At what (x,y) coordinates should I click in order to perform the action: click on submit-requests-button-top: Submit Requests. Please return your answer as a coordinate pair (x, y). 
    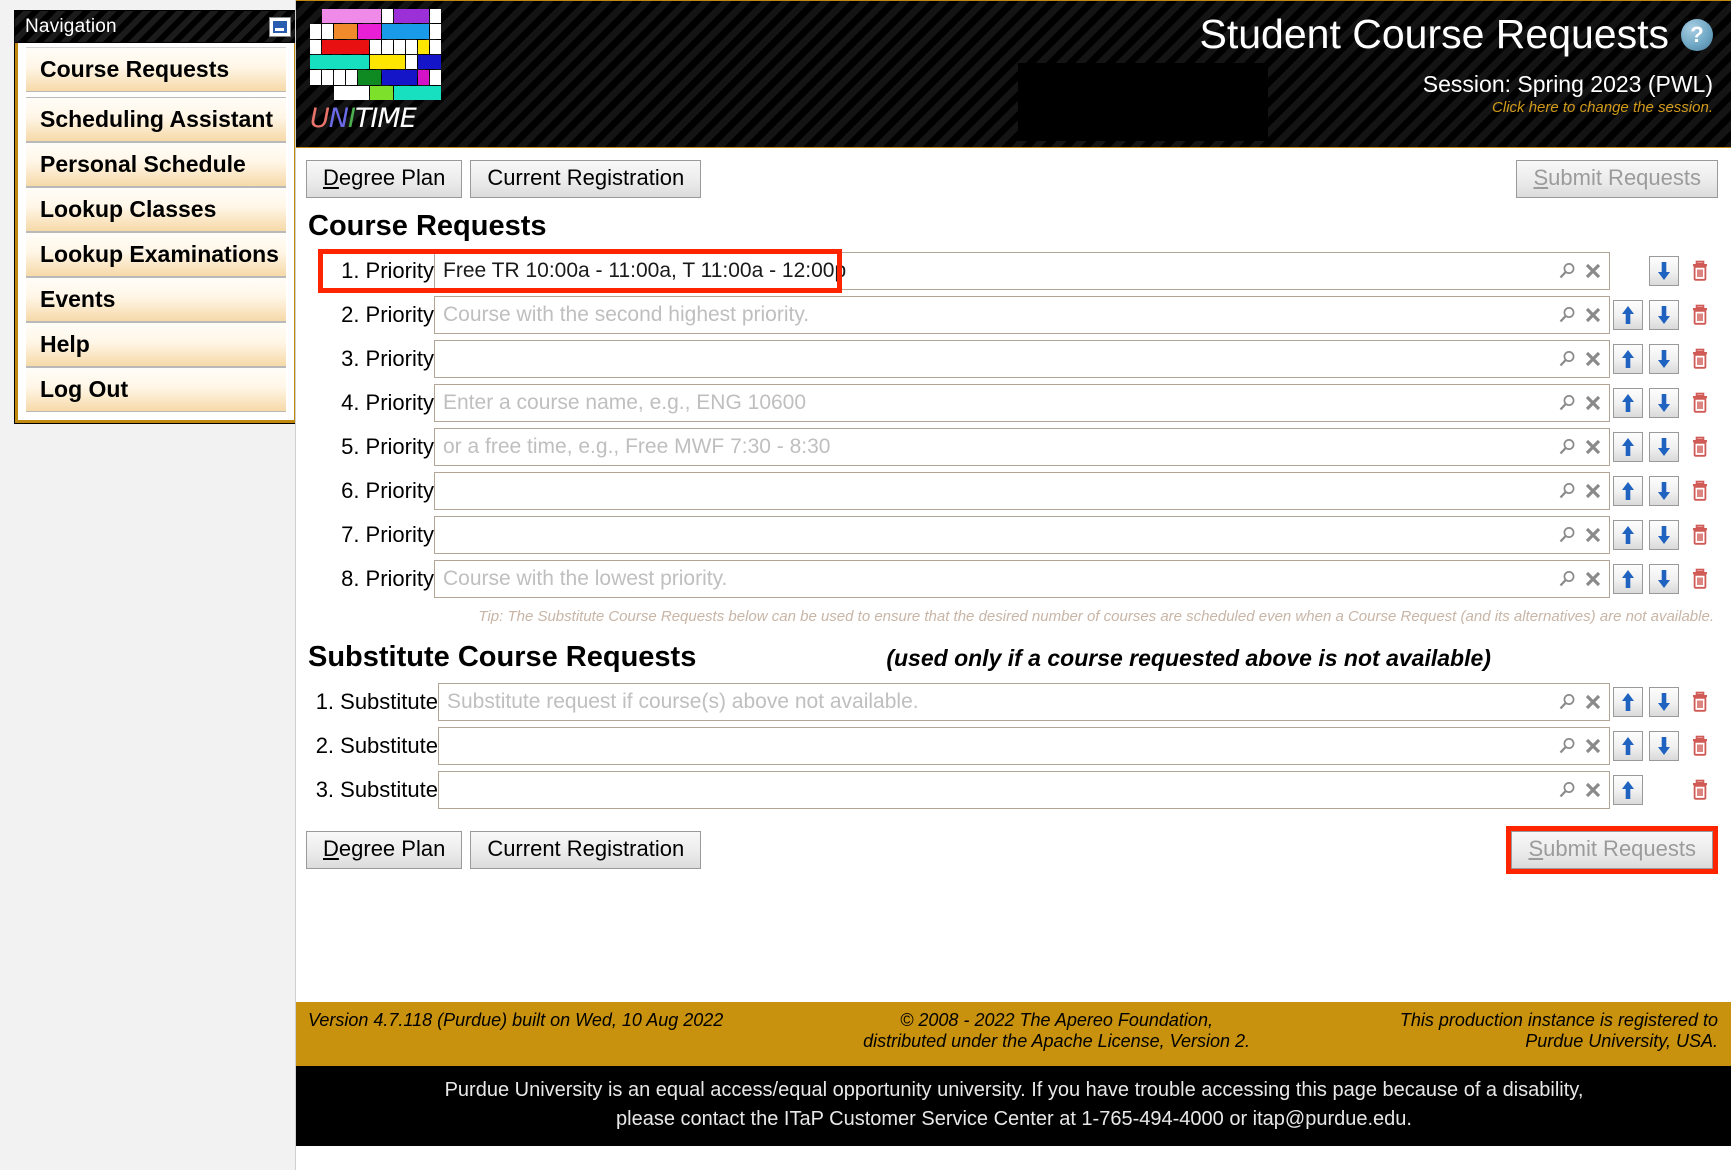
    Looking at the image, I should click on (1617, 179).